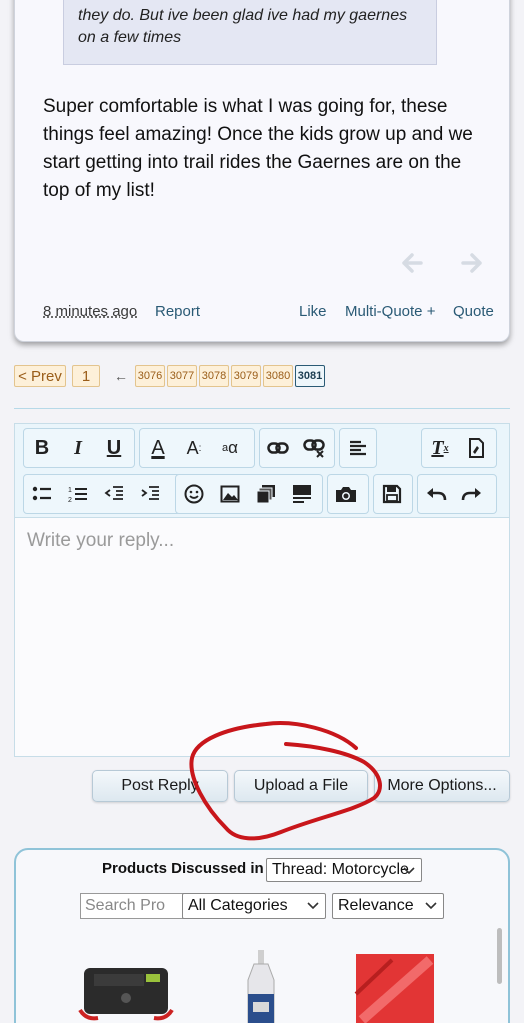  Describe the element at coordinates (314, 448) in the screenshot. I see `unlink-icon` at that location.